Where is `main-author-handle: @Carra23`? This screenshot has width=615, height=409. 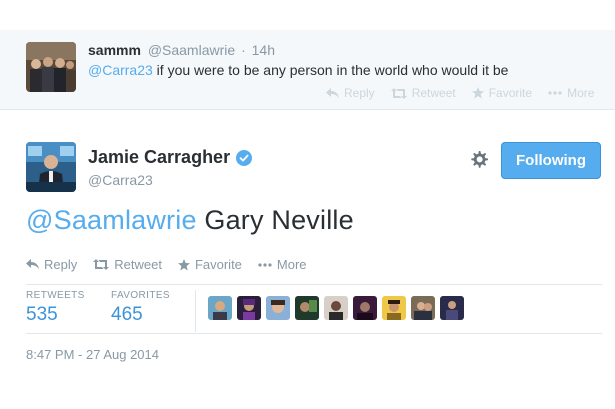
main-author-handle: @Carra23 is located at coordinates (120, 180).